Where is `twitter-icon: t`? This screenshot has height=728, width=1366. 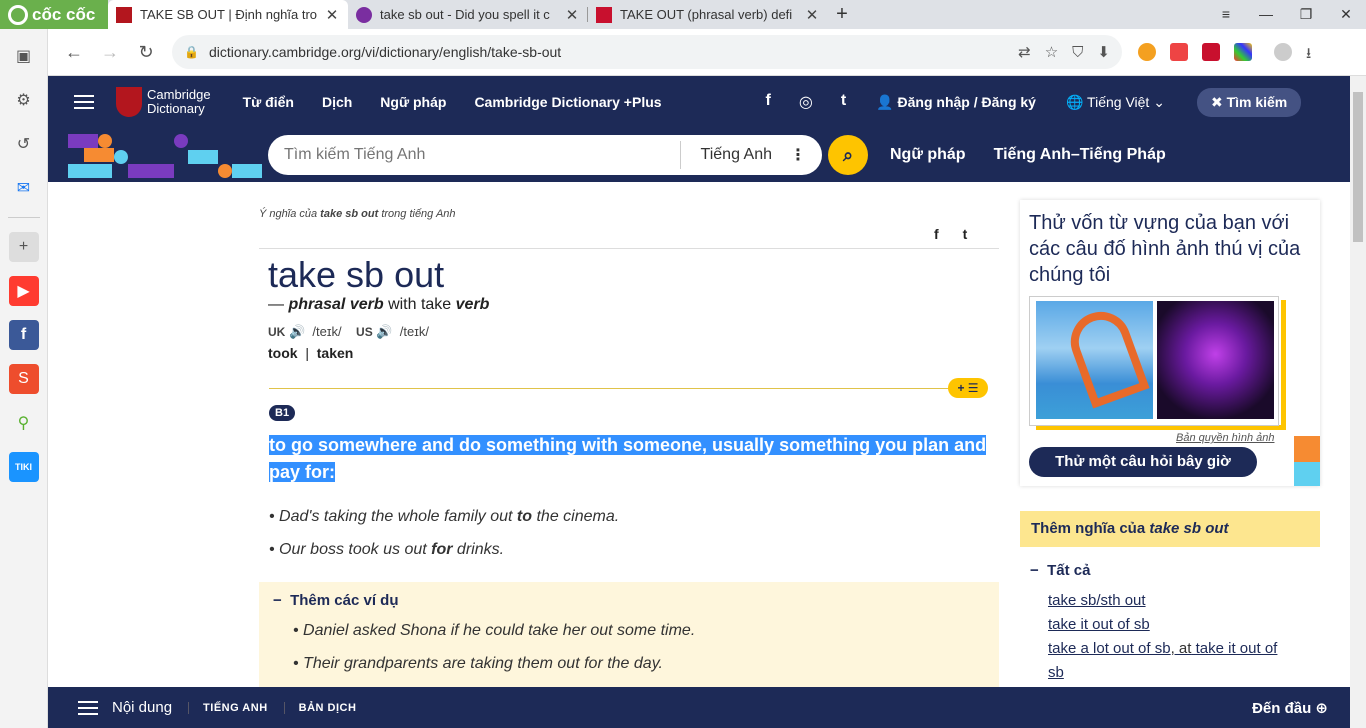 twitter-icon: t is located at coordinates (843, 102).